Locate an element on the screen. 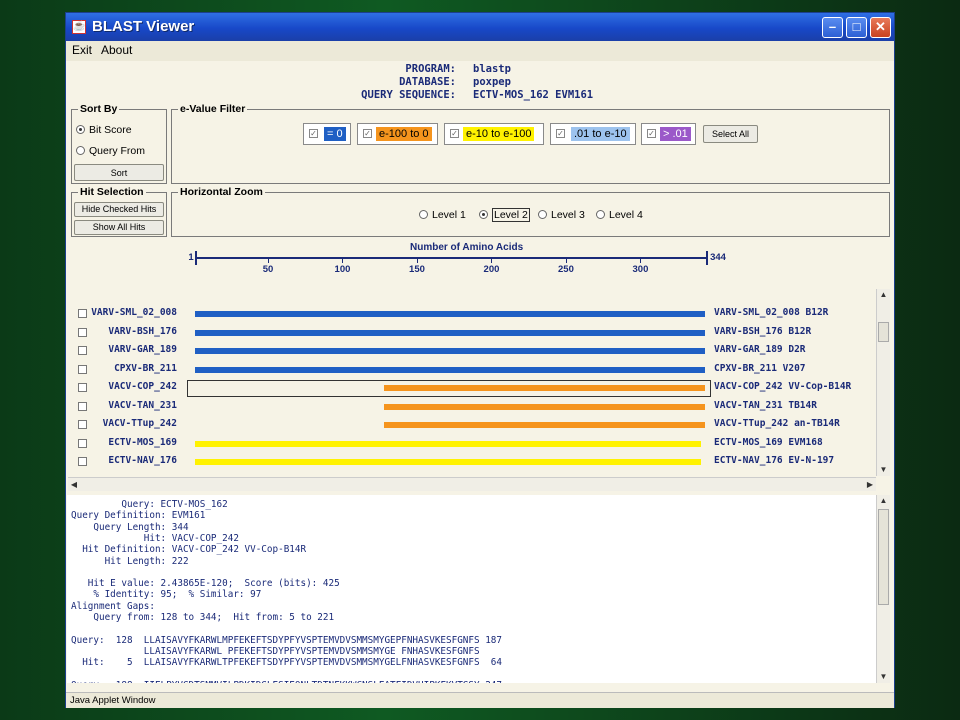  hit-name: VACV-TAN_231 is located at coordinates (142, 405).